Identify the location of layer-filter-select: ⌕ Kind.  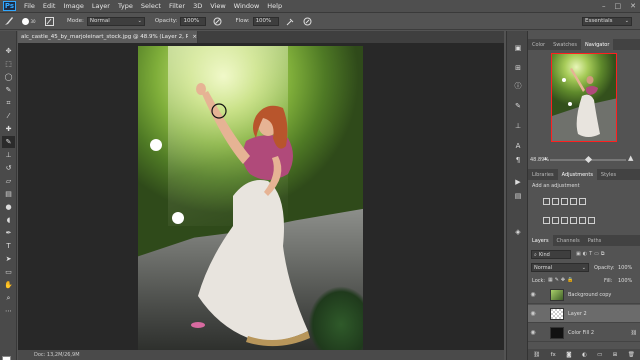
(551, 254).